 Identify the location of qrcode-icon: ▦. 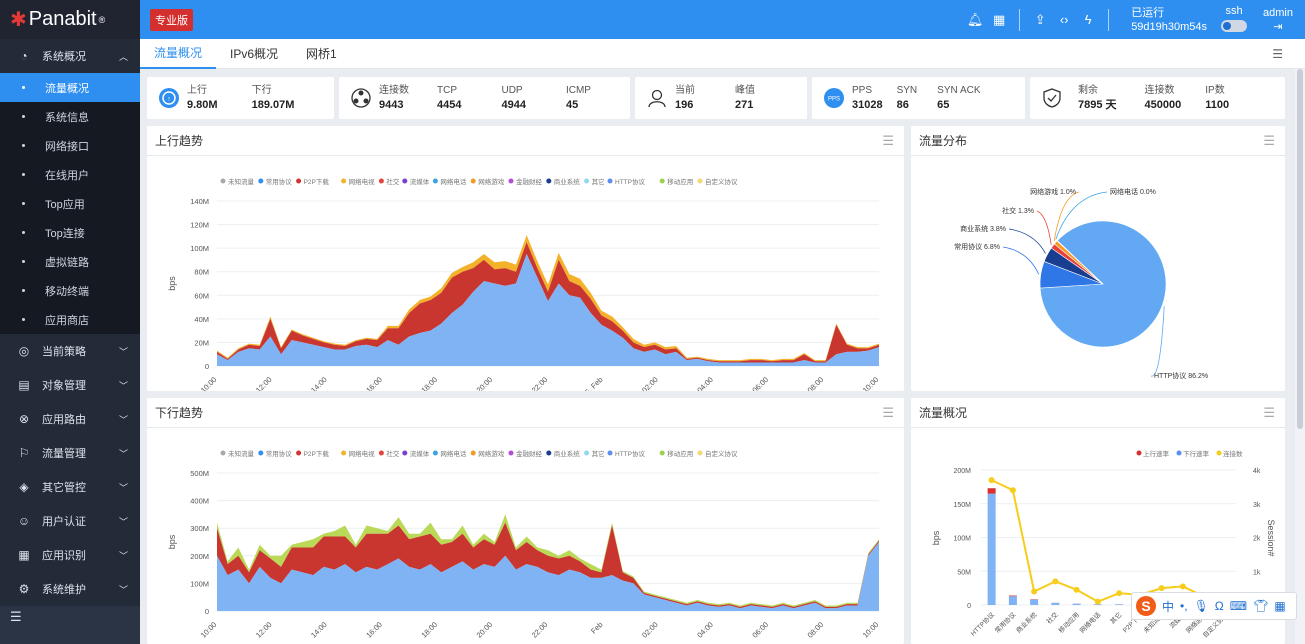
(999, 20).